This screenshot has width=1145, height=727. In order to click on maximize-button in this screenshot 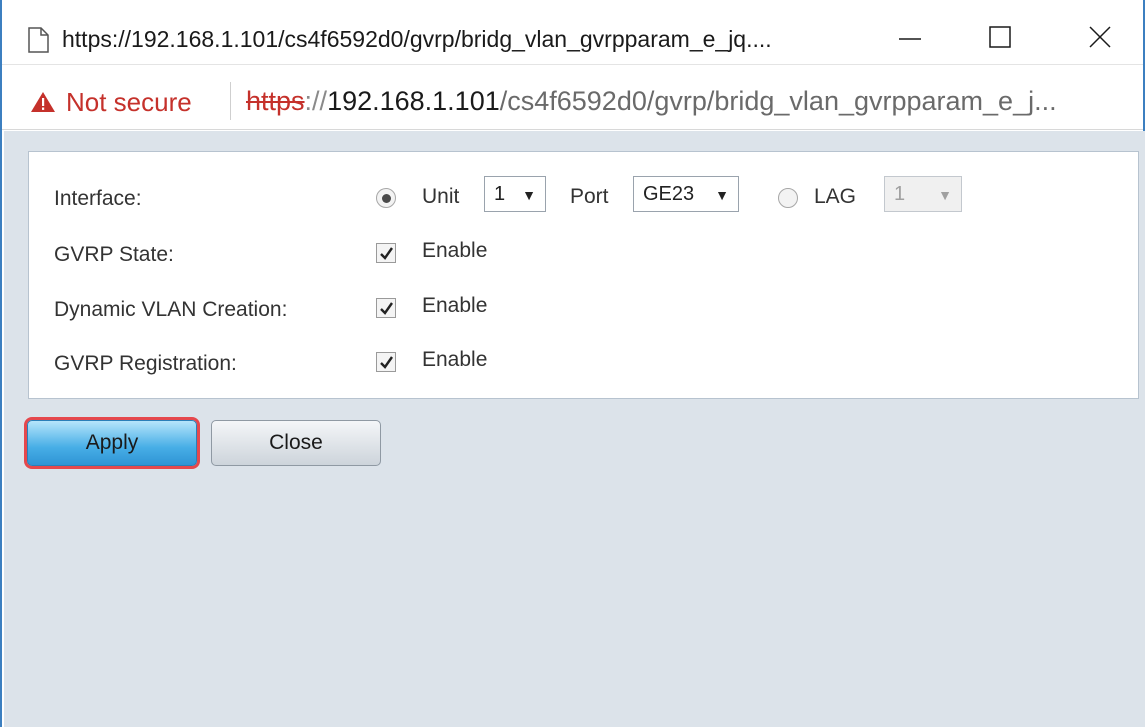, I will do `click(1000, 37)`.